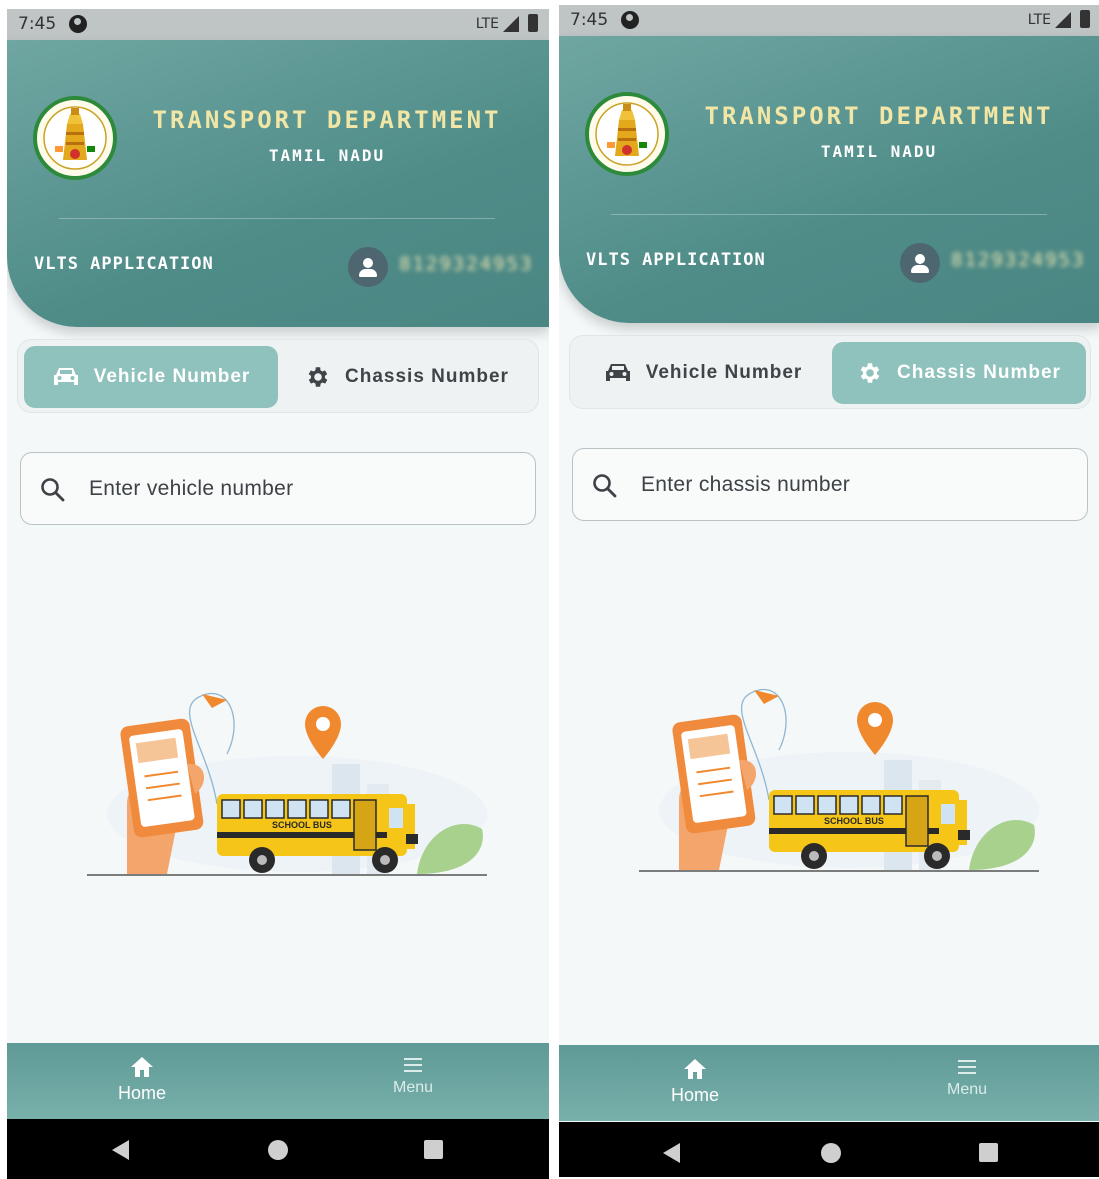 This screenshot has width=1099, height=1179. I want to click on search-placeholder: Enter vehicle number, so click(191, 488).